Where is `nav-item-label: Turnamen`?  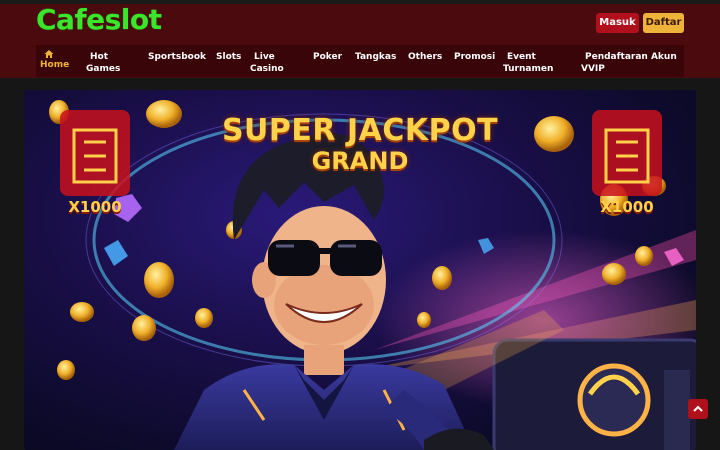
nav-item-label: Turnamen is located at coordinates (528, 69).